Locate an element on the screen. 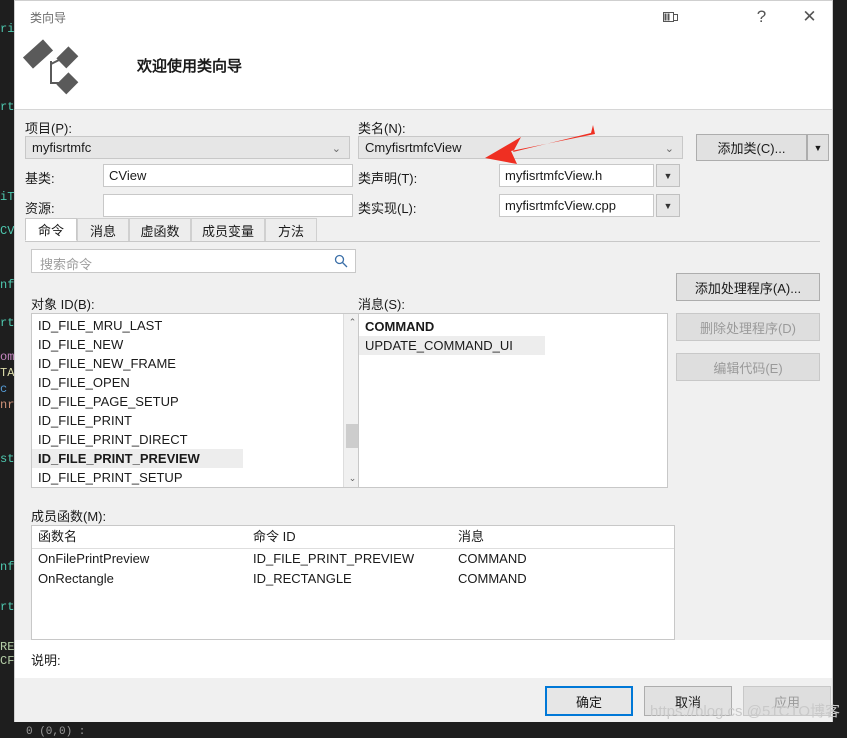 The height and width of the screenshot is (738, 847). help-button: ? is located at coordinates (761, 17).